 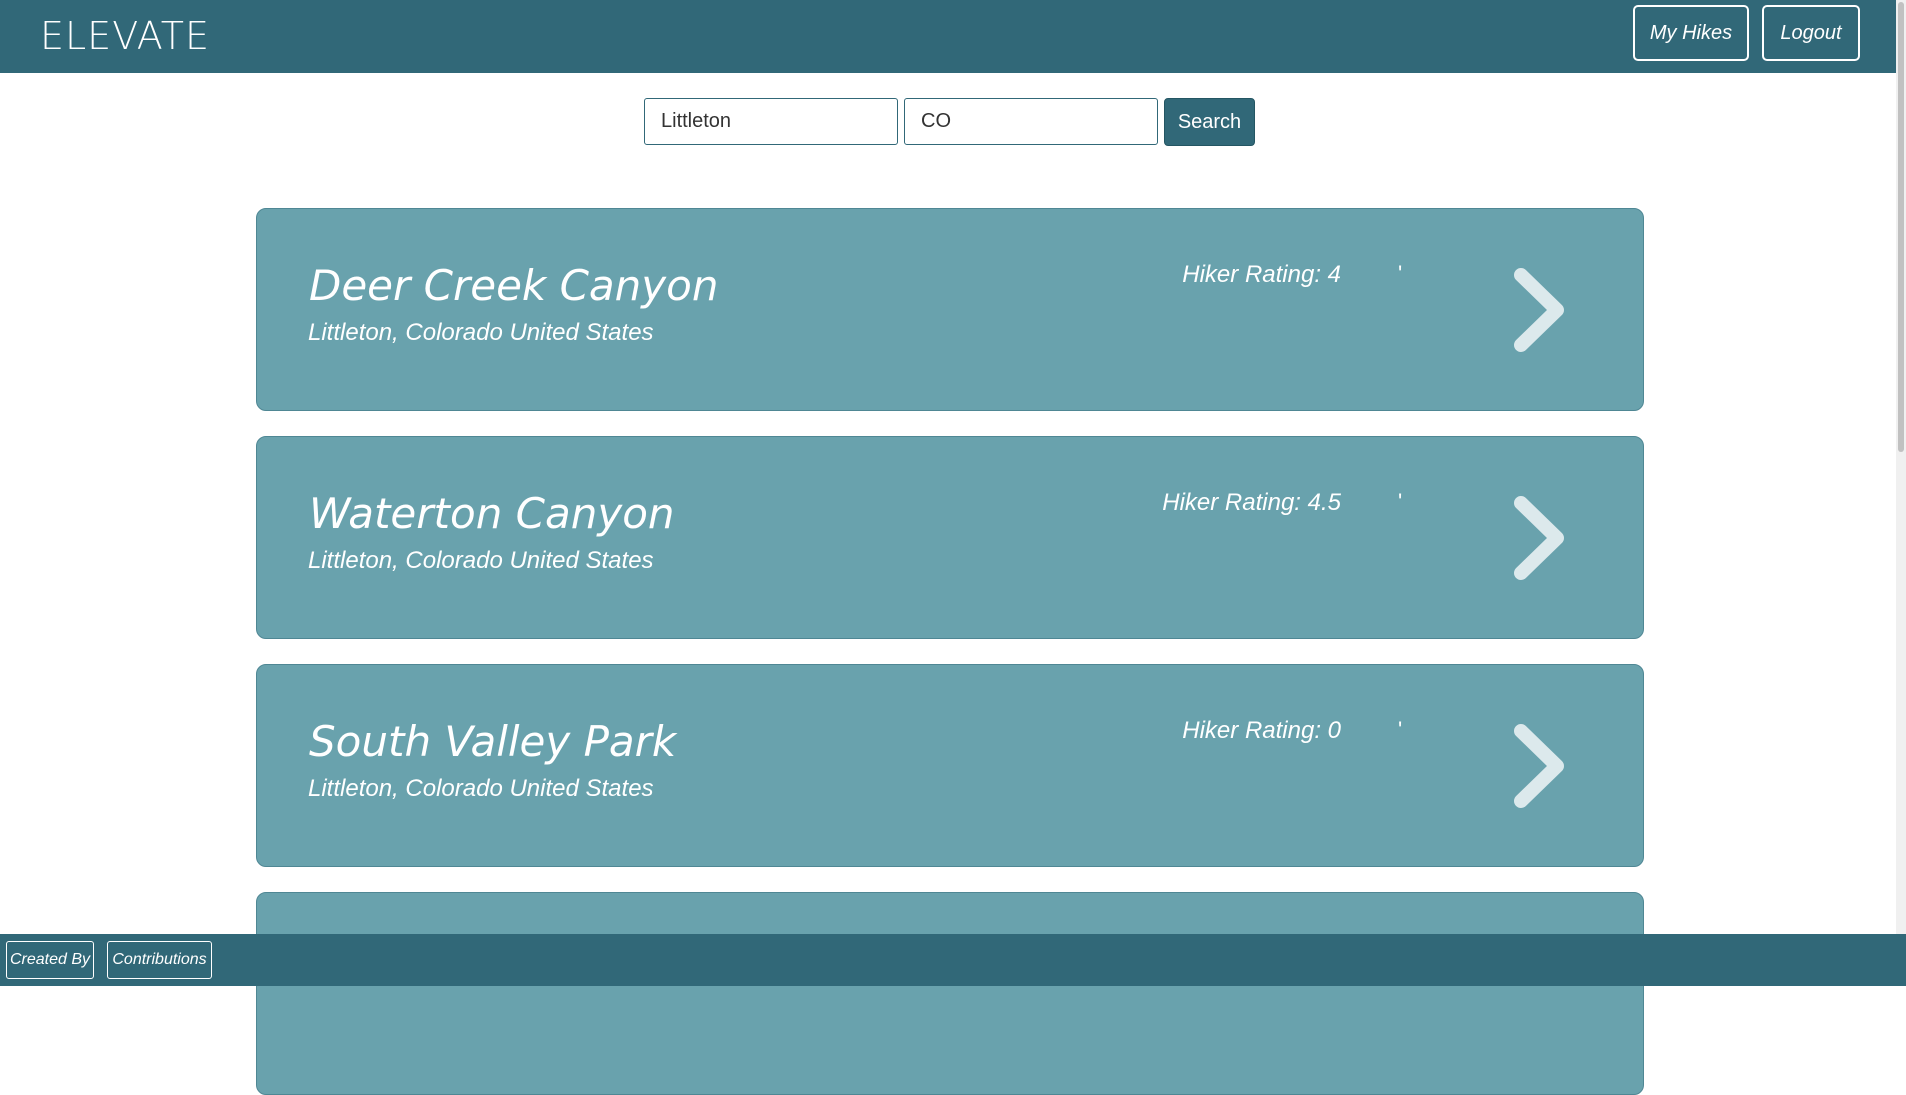 What do you see at coordinates (950, 993) in the screenshot?
I see `trail-card` at bounding box center [950, 993].